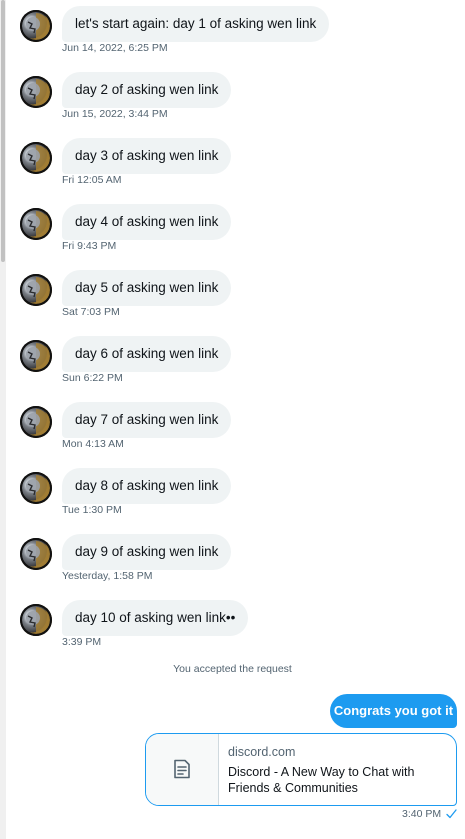 Image resolution: width=465 pixels, height=839 pixels. Describe the element at coordinates (262, 752) in the screenshot. I see `link-card-domain: discord.com` at that location.